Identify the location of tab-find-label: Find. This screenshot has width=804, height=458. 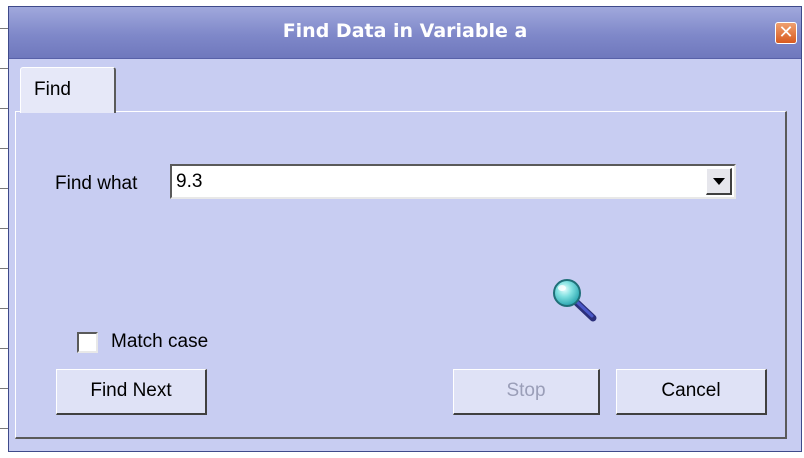
(52, 89).